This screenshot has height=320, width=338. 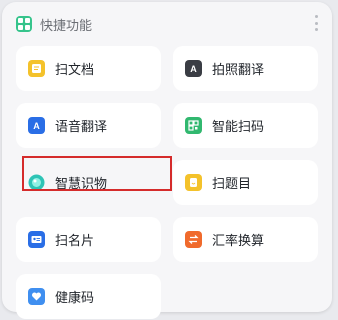 What do you see at coordinates (81, 184) in the screenshot?
I see `tile-label: 智慧识物` at bounding box center [81, 184].